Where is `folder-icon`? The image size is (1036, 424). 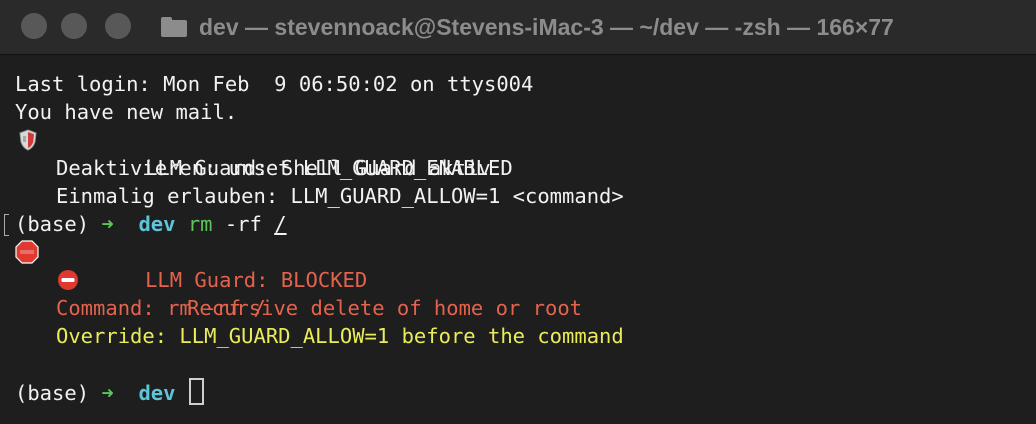 folder-icon is located at coordinates (174, 27).